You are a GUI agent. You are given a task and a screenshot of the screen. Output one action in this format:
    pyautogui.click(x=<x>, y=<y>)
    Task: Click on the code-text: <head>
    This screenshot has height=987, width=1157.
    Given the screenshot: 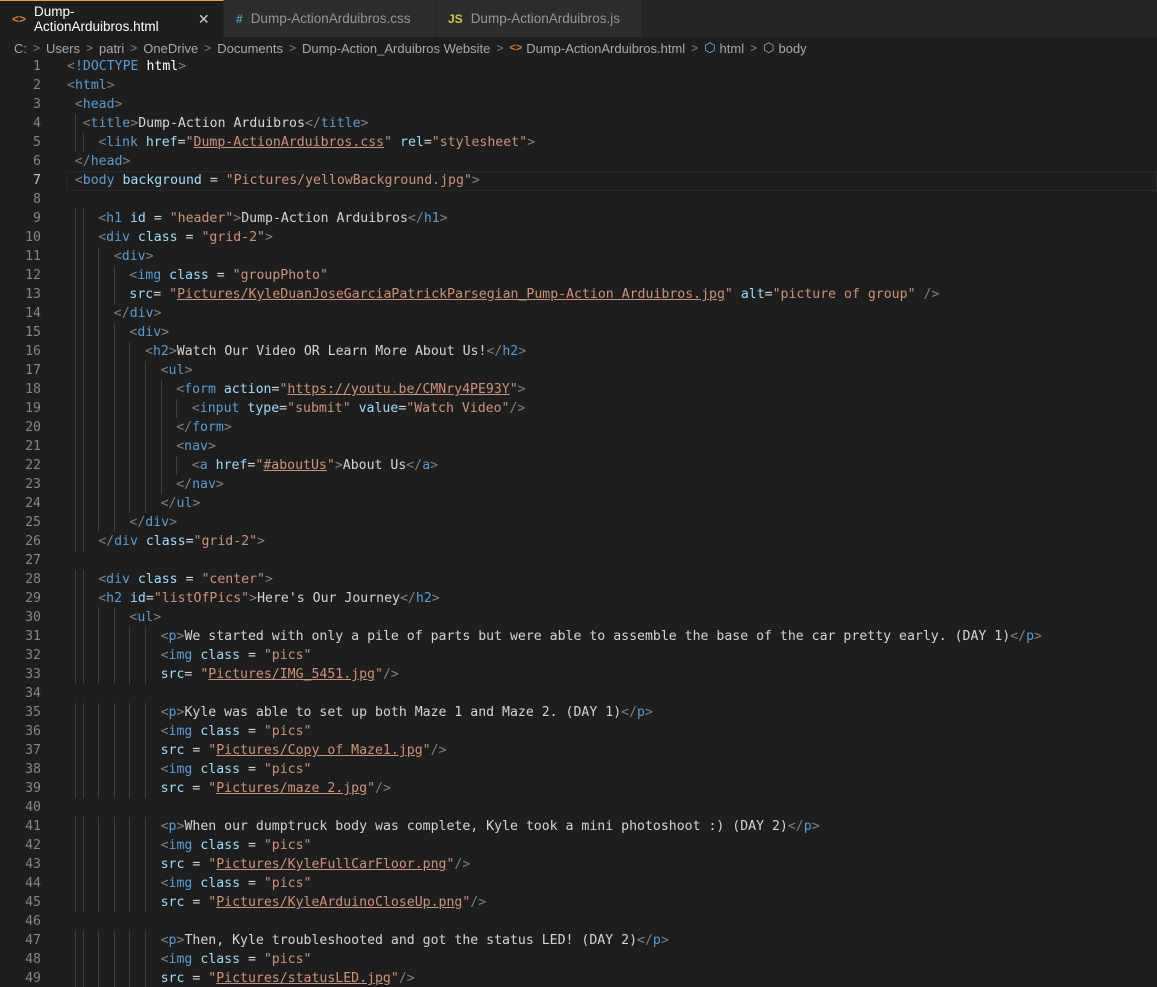 What is the action you would take?
    pyautogui.click(x=99, y=104)
    